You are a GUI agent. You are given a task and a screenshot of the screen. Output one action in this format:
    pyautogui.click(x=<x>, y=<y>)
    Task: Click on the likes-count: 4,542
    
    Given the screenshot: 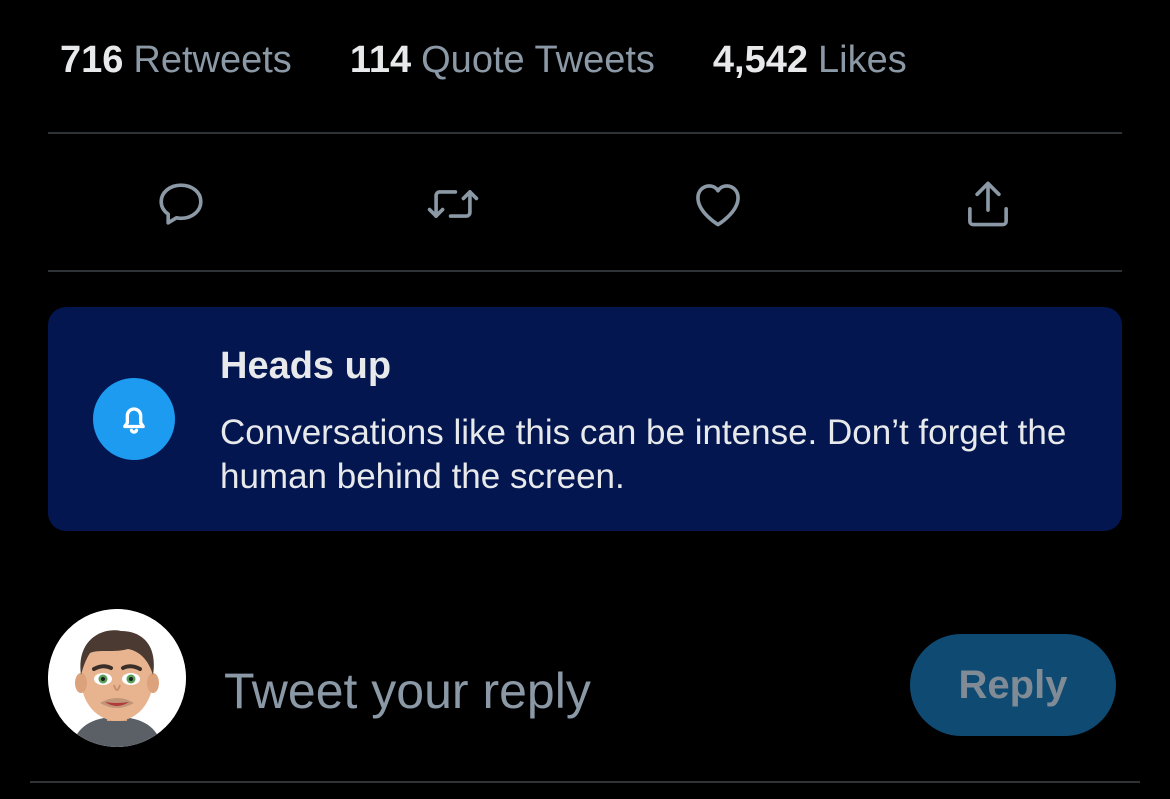 What is the action you would take?
    pyautogui.click(x=760, y=59)
    